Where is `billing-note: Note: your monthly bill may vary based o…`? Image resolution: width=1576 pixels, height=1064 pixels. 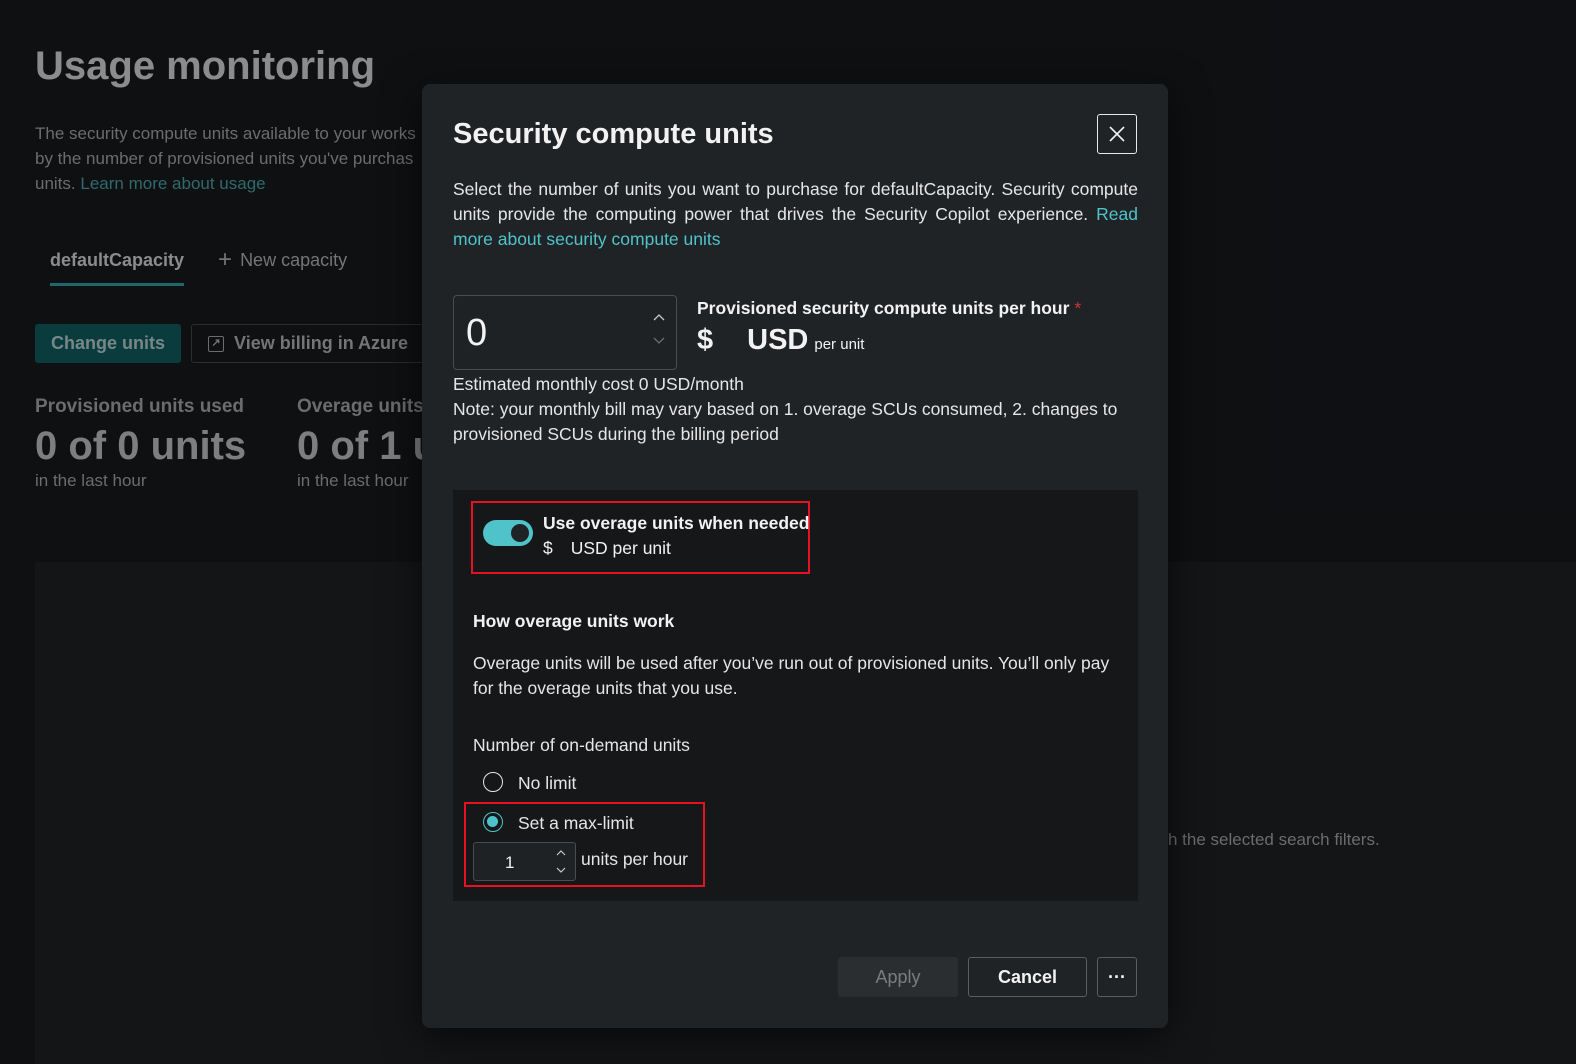 billing-note: Note: your monthly bill may vary based o… is located at coordinates (785, 421).